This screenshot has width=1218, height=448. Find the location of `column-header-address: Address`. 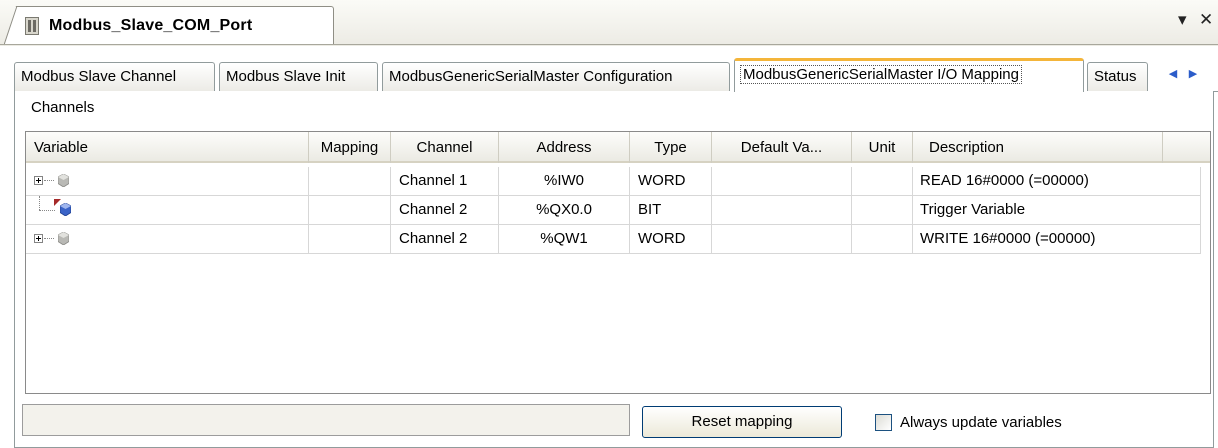

column-header-address: Address is located at coordinates (564, 147).